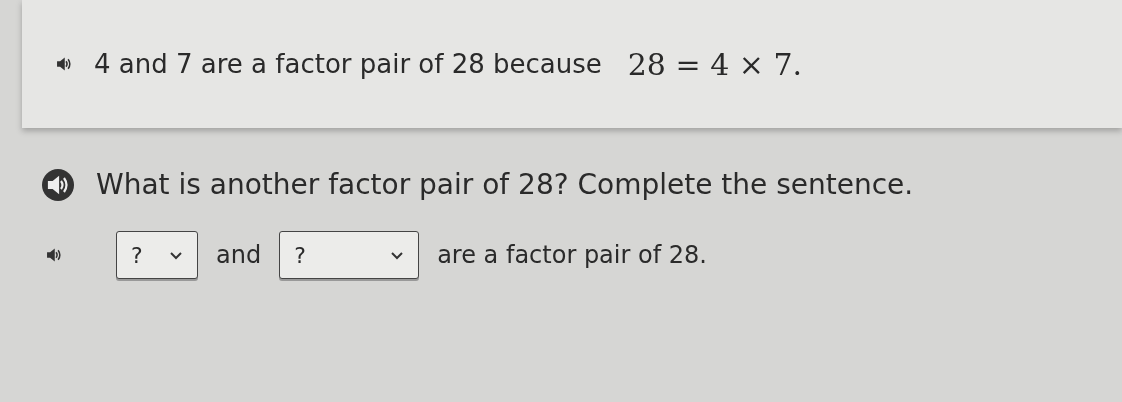 Image resolution: width=1122 pixels, height=402 pixels. I want to click on sentence-text: and, so click(239, 255).